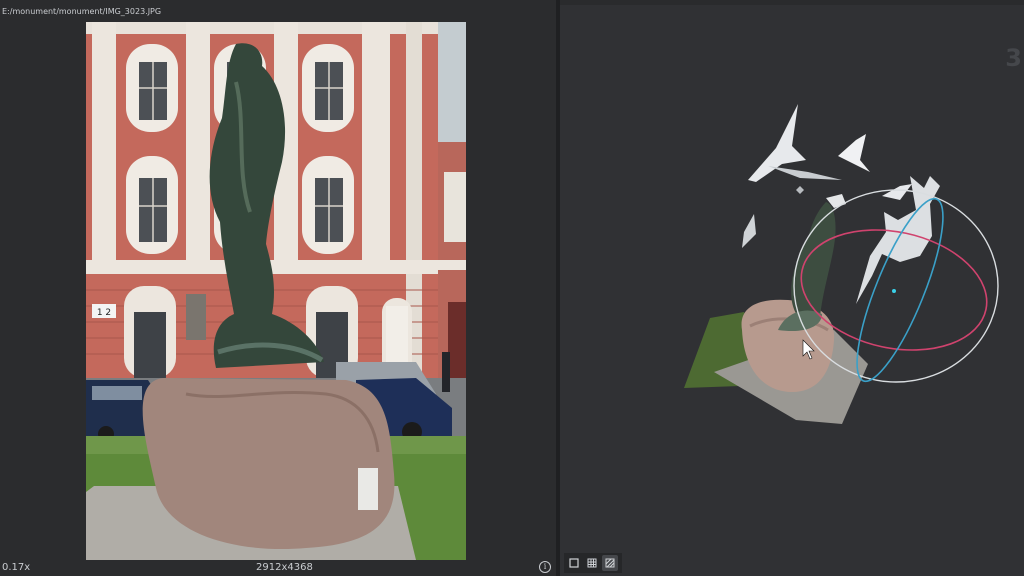 The width and height of the screenshot is (1024, 576). What do you see at coordinates (511, 288) in the screenshot?
I see `viewer-gutter` at bounding box center [511, 288].